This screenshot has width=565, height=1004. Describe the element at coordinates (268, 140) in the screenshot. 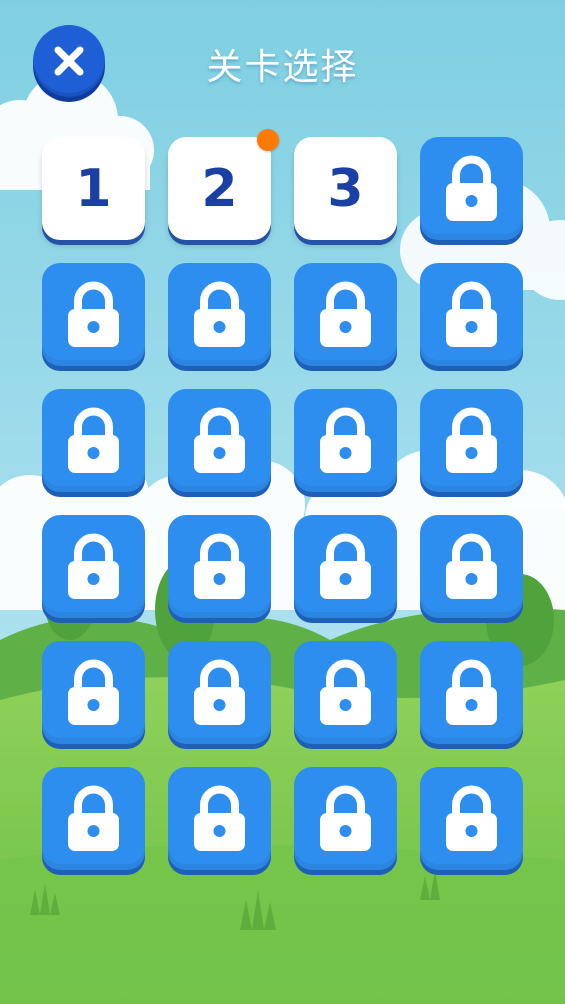

I see `notification-dot` at that location.